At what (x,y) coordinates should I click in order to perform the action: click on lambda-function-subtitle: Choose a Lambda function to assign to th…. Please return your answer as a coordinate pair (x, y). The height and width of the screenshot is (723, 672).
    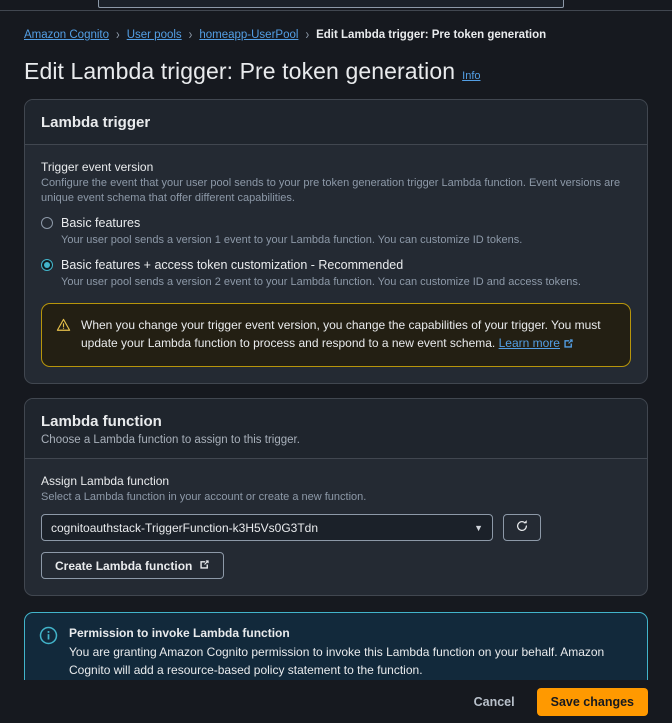
    Looking at the image, I should click on (170, 440).